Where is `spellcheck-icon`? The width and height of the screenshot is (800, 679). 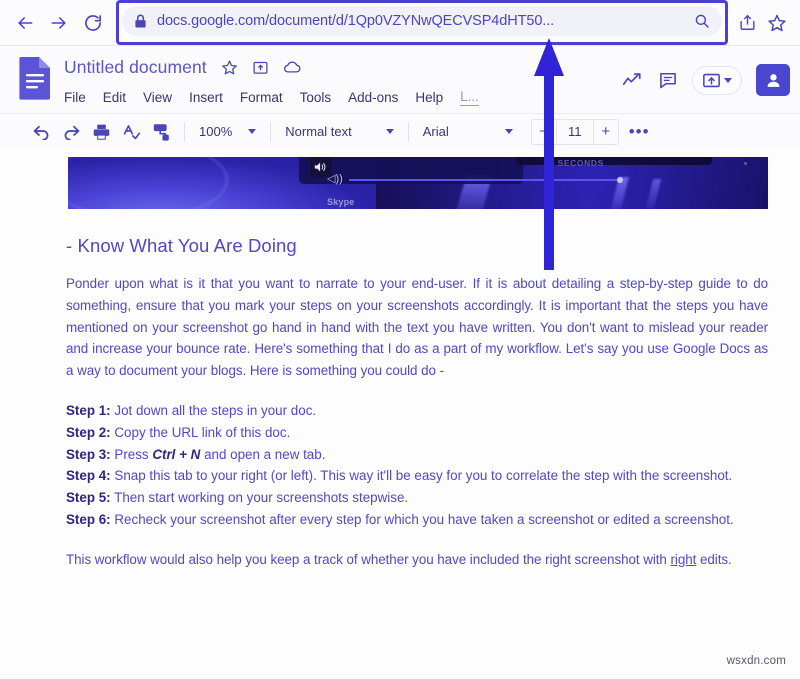
spellcheck-icon is located at coordinates (131, 132).